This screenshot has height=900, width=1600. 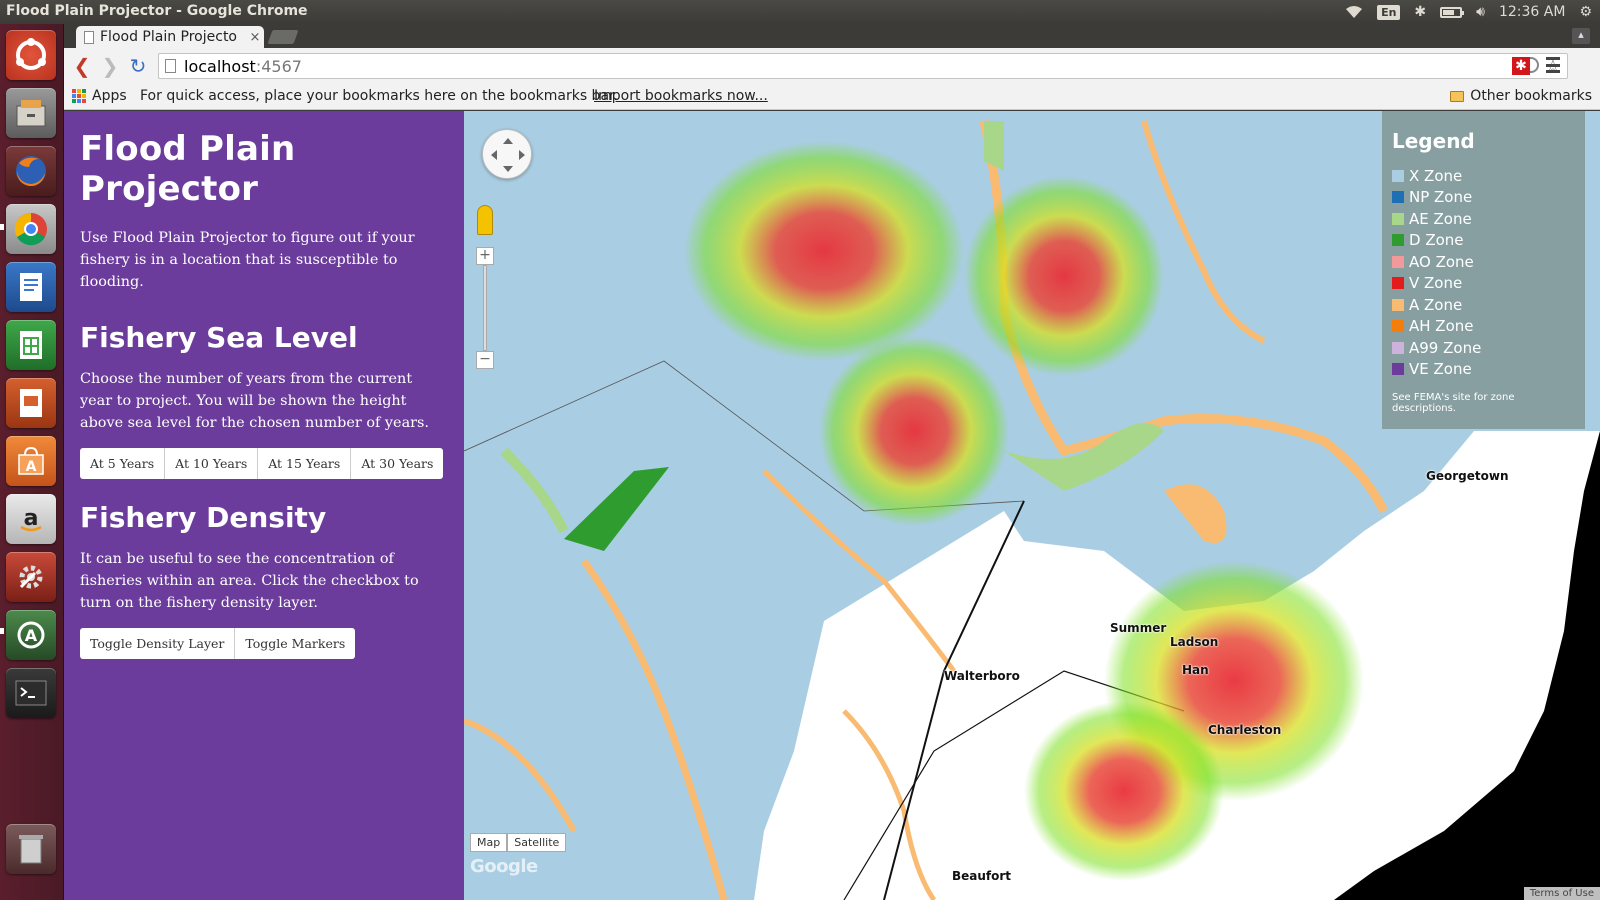 I want to click on street-view-pegman-icon, so click(x=485, y=220).